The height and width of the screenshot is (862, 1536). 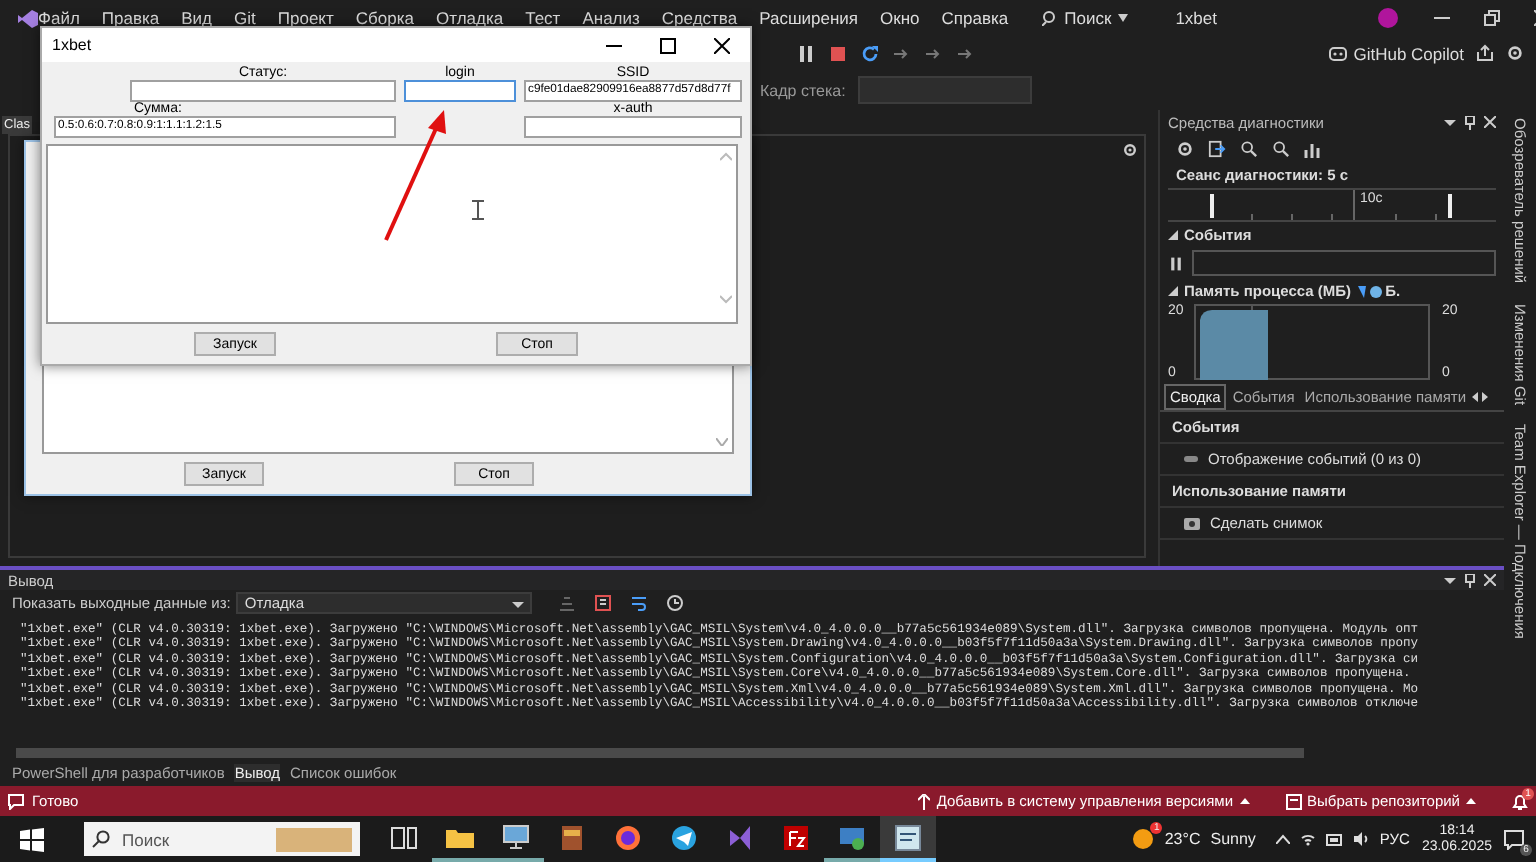 I want to click on search-field: Поиск, so click(x=222, y=839).